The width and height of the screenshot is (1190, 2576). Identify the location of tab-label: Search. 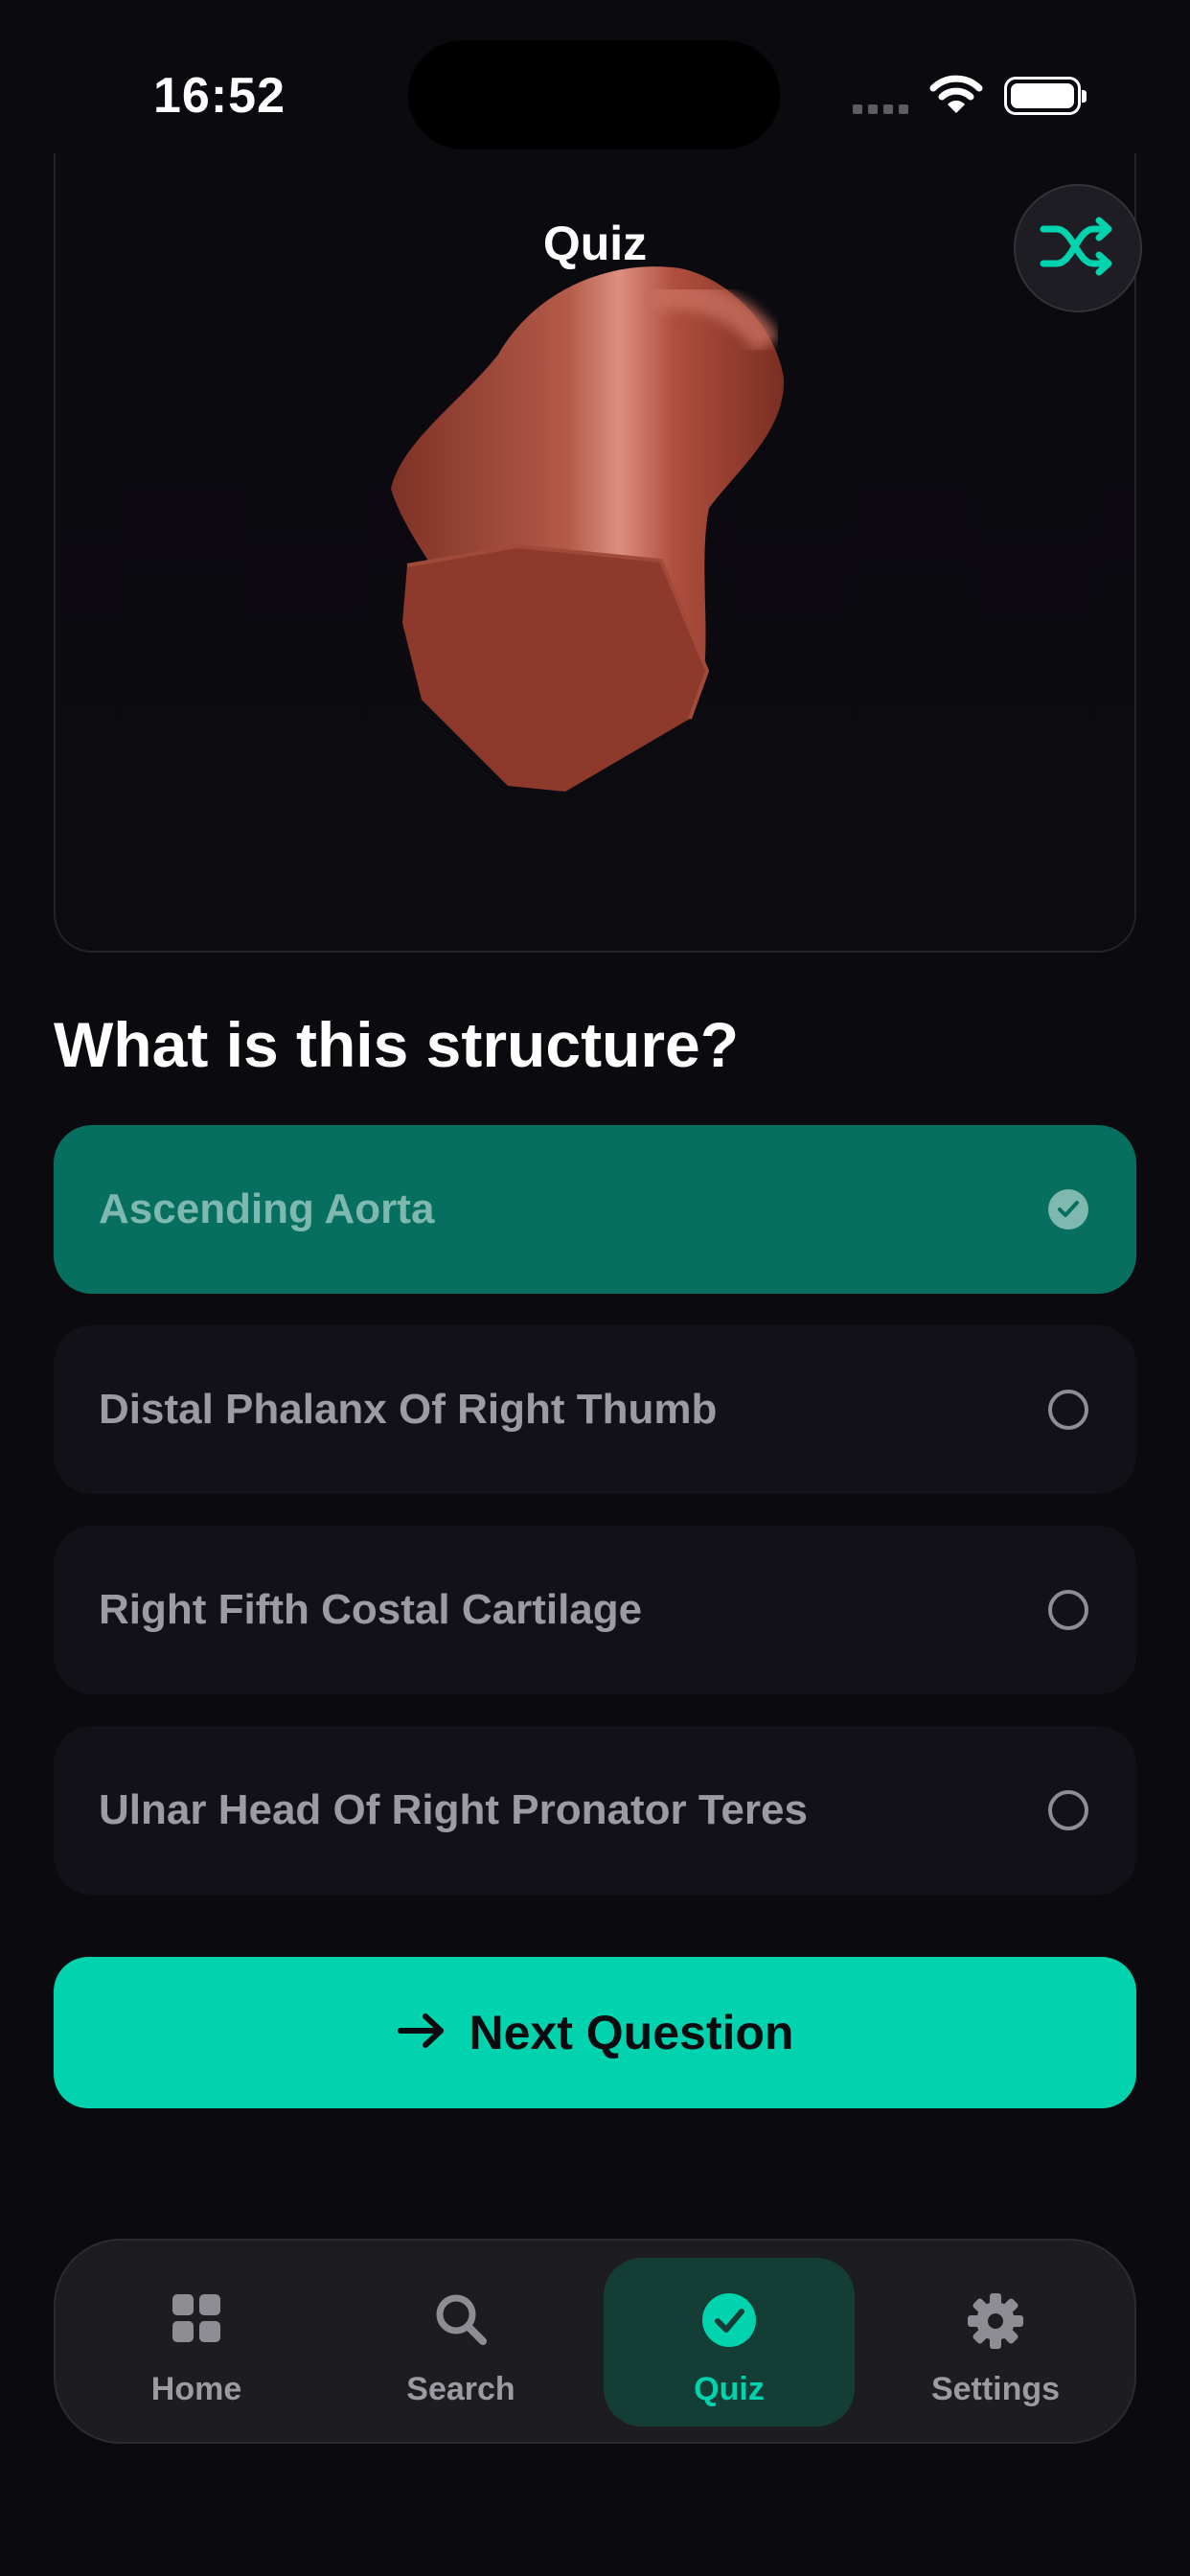
(460, 2389).